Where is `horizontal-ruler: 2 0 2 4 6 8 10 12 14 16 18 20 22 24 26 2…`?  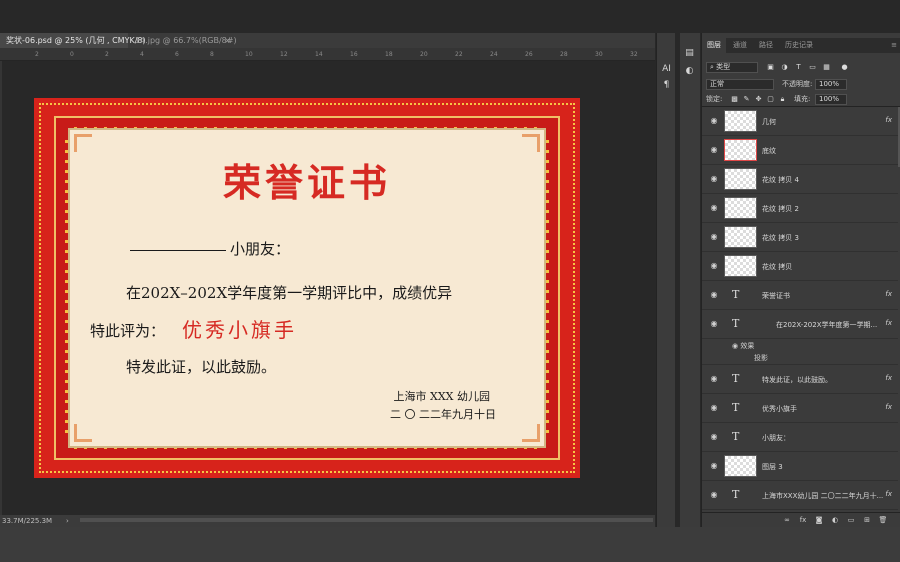 horizontal-ruler: 2 0 2 4 6 8 10 12 14 16 18 20 22 24 26 2… is located at coordinates (327, 54).